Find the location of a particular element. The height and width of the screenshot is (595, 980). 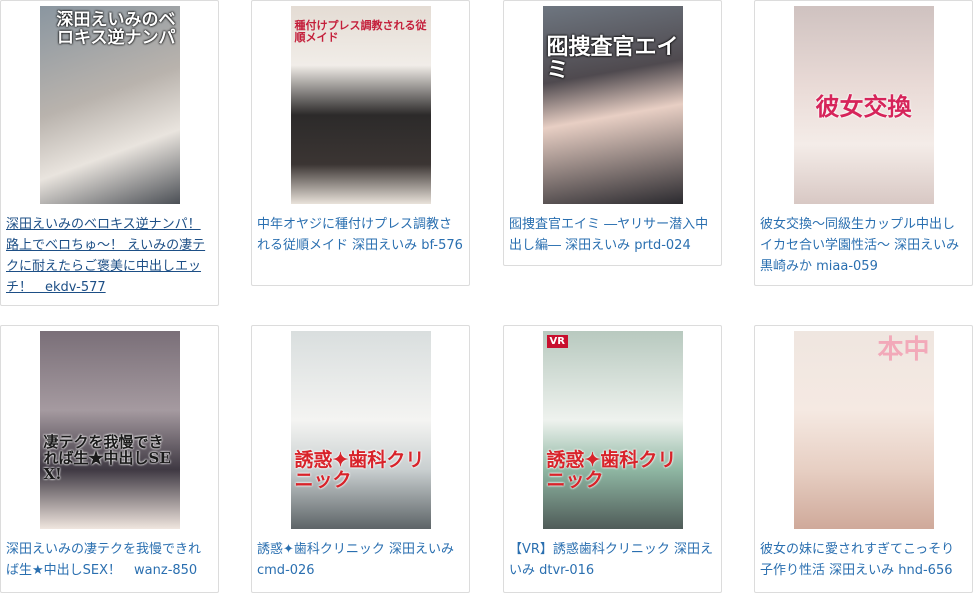

video-thumbnail: 深田えいみのベロキス逆ナンパ is located at coordinates (109, 105).